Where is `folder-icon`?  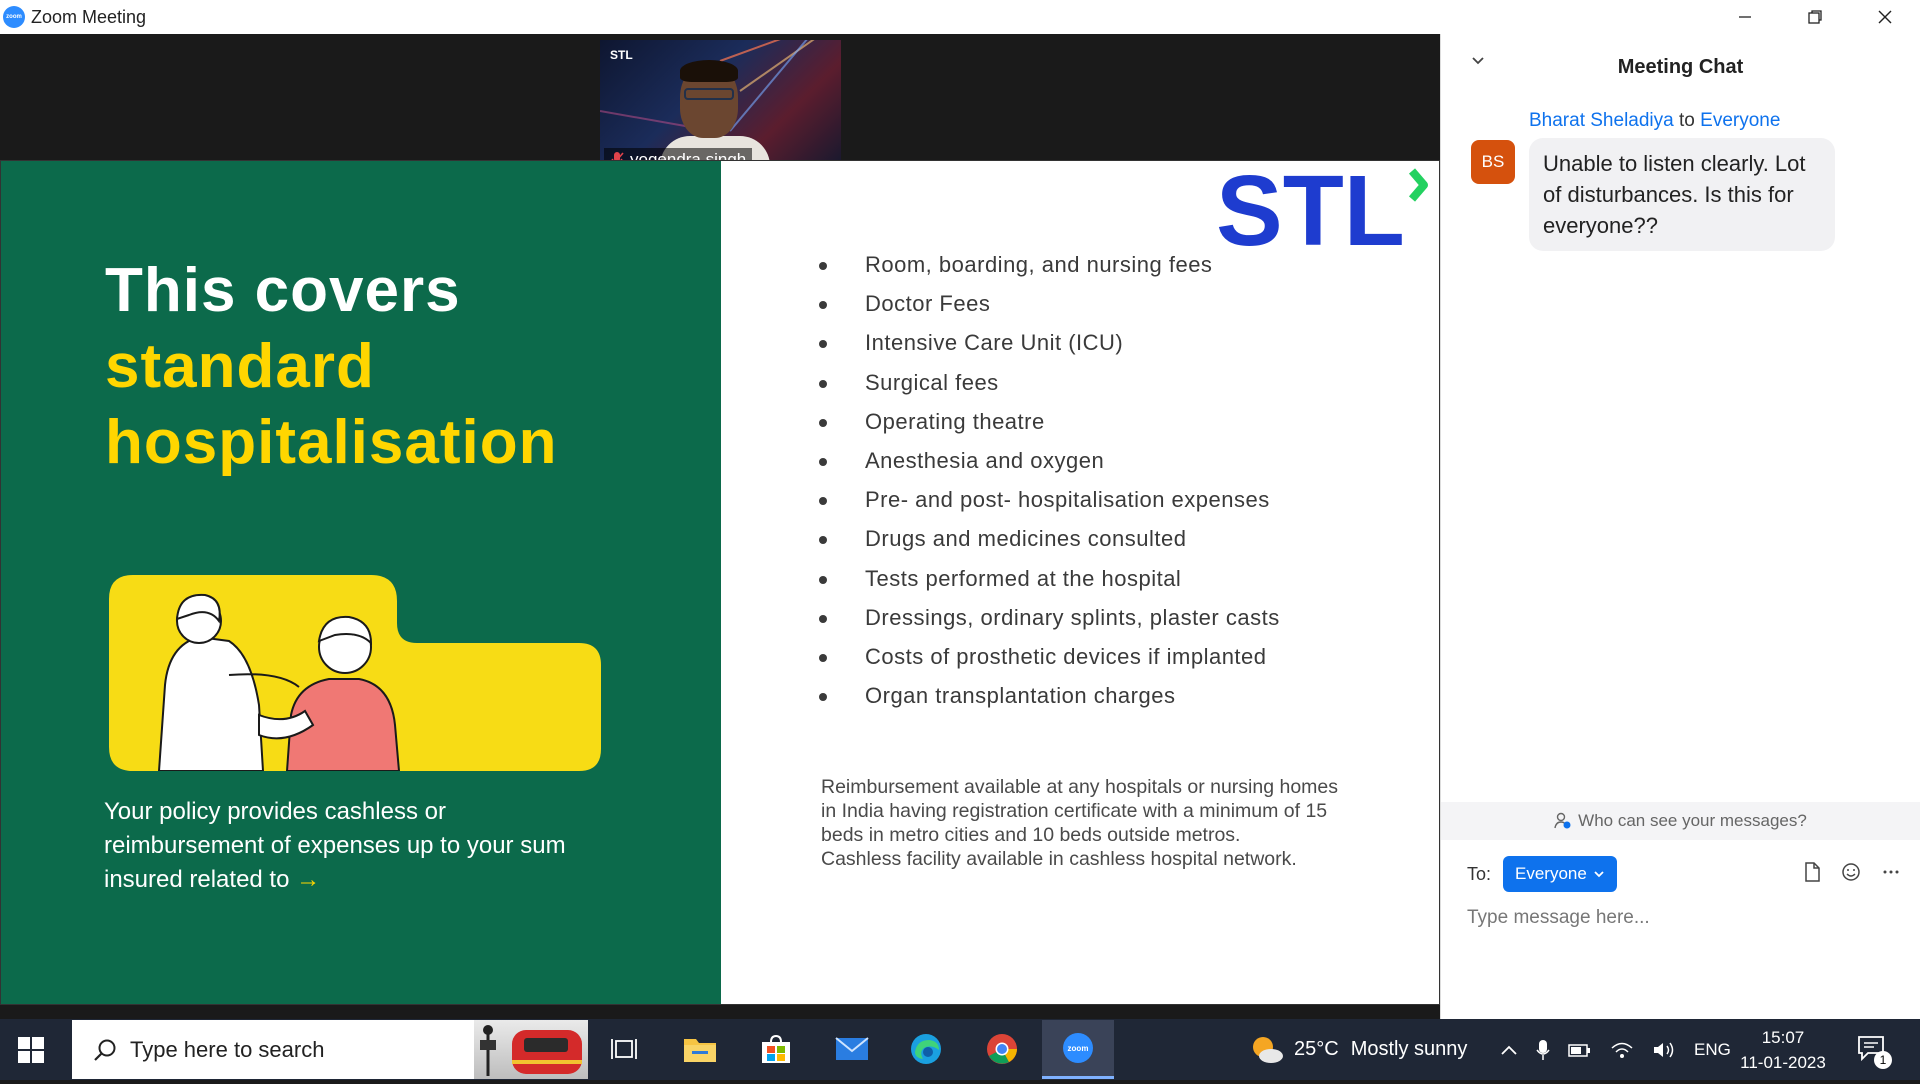
folder-icon is located at coordinates (700, 1050).